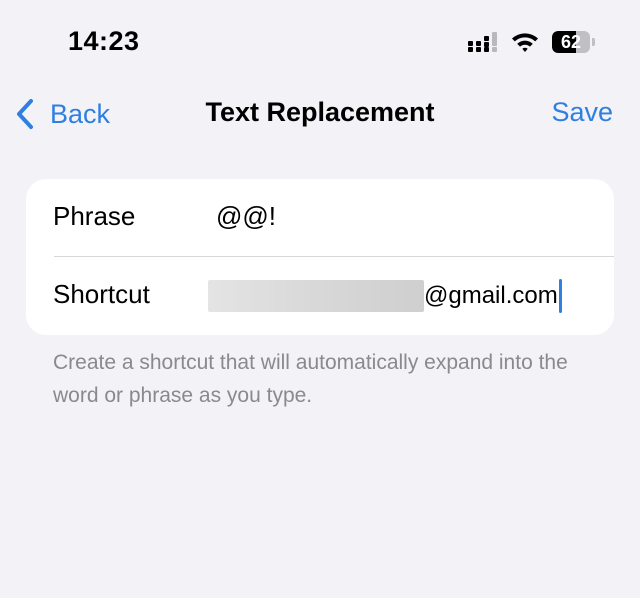  Describe the element at coordinates (101, 294) in the screenshot. I see `shortcut-label: Shortcut` at that location.